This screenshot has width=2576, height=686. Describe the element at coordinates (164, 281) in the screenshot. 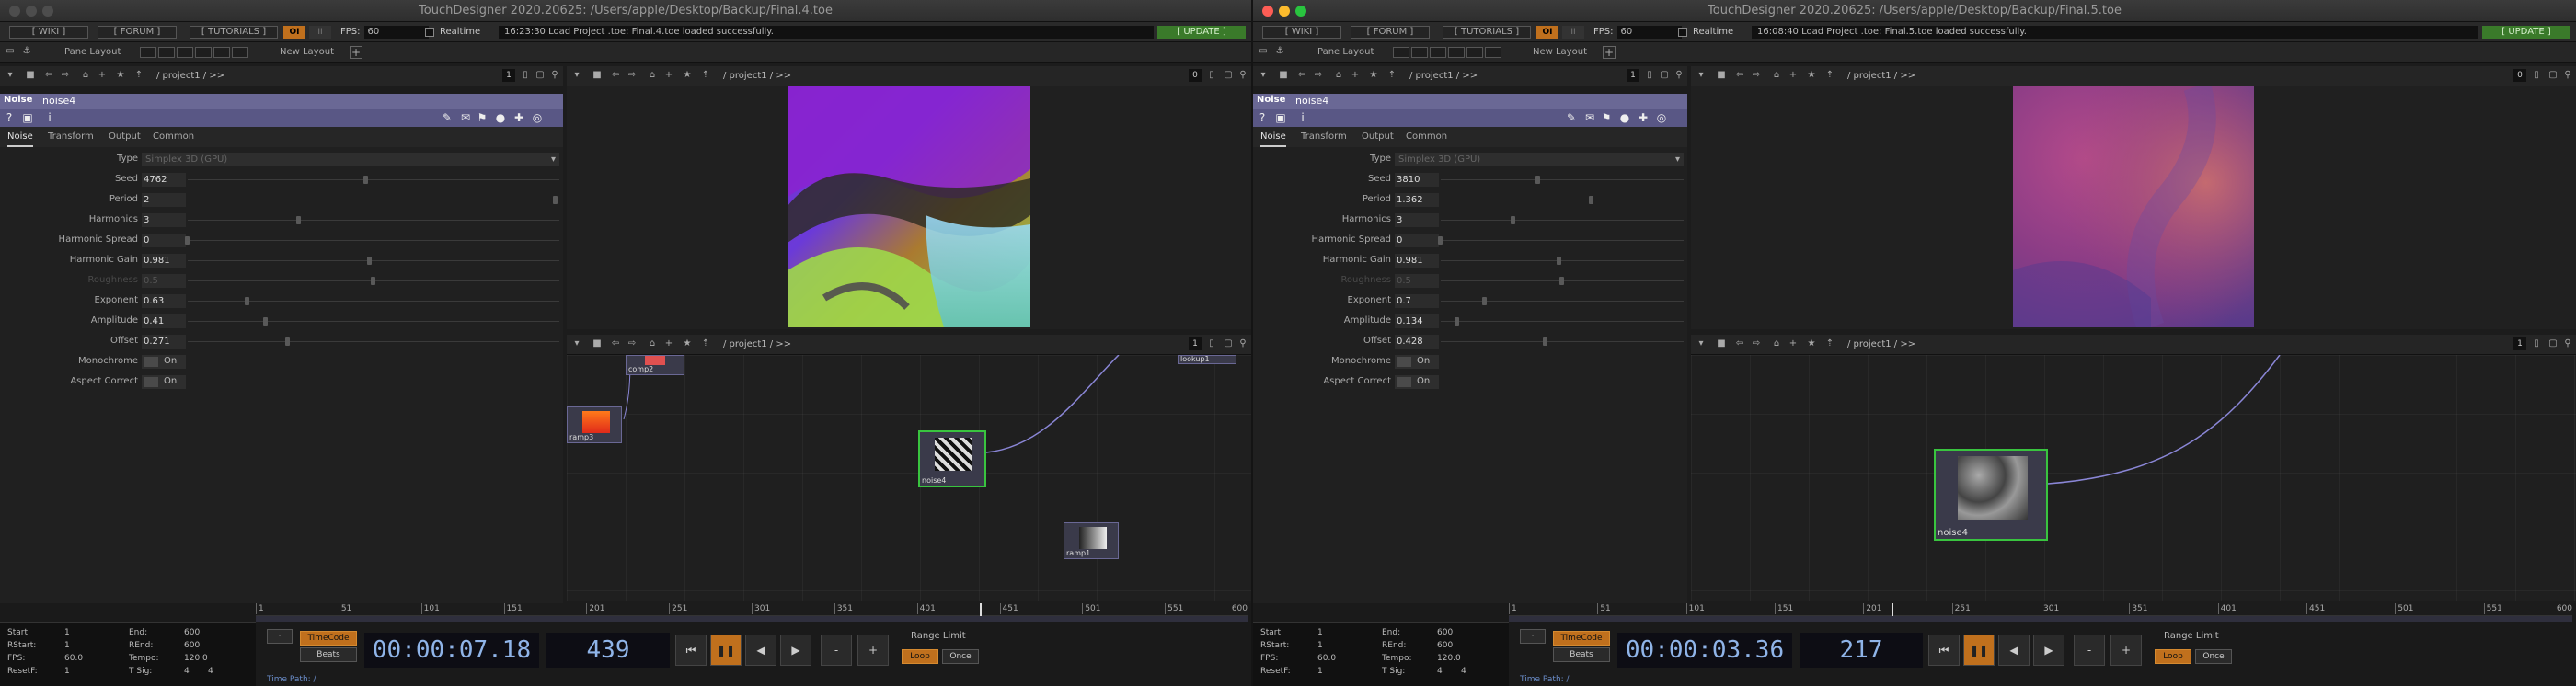

I see `param-value-field: 0.5` at that location.